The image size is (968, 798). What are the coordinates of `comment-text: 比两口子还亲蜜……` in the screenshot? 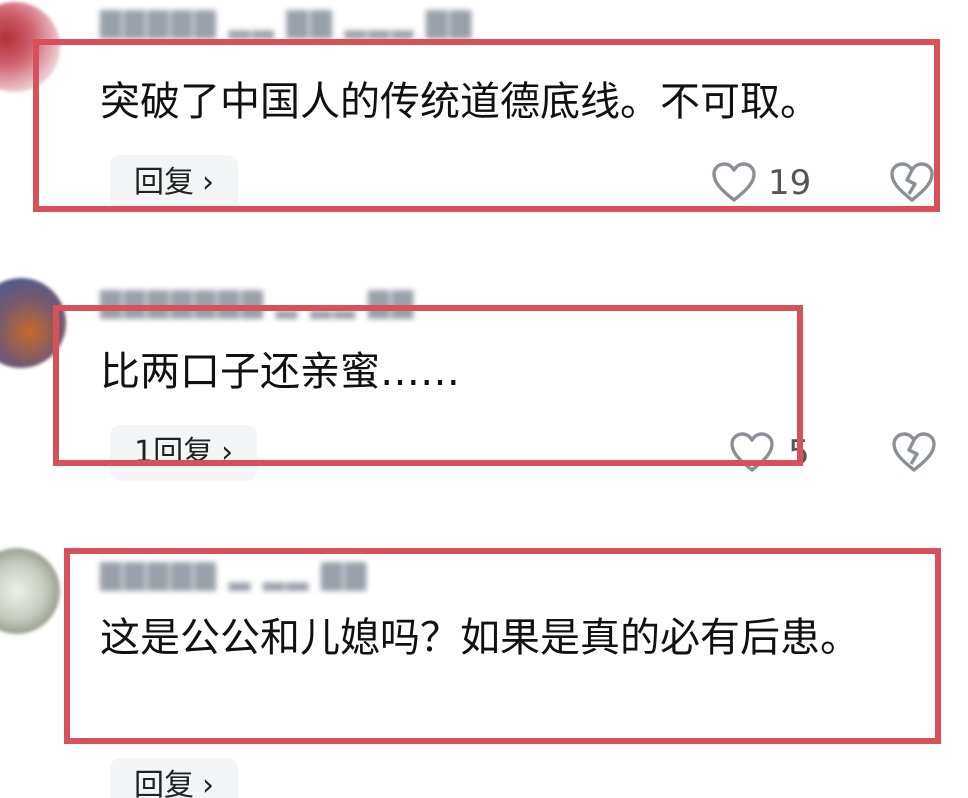 It's located at (280, 372).